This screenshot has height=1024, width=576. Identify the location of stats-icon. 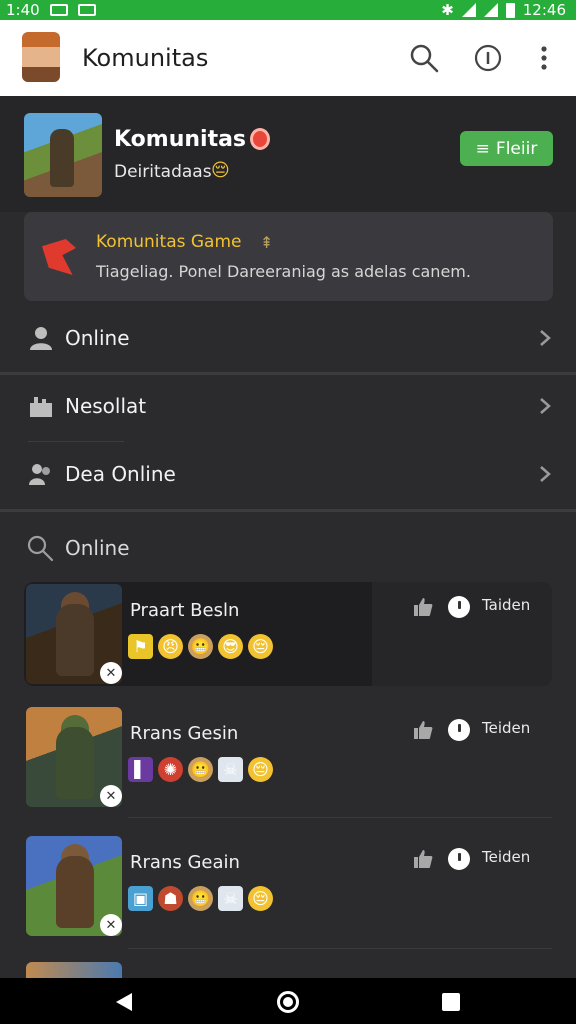
(41, 407).